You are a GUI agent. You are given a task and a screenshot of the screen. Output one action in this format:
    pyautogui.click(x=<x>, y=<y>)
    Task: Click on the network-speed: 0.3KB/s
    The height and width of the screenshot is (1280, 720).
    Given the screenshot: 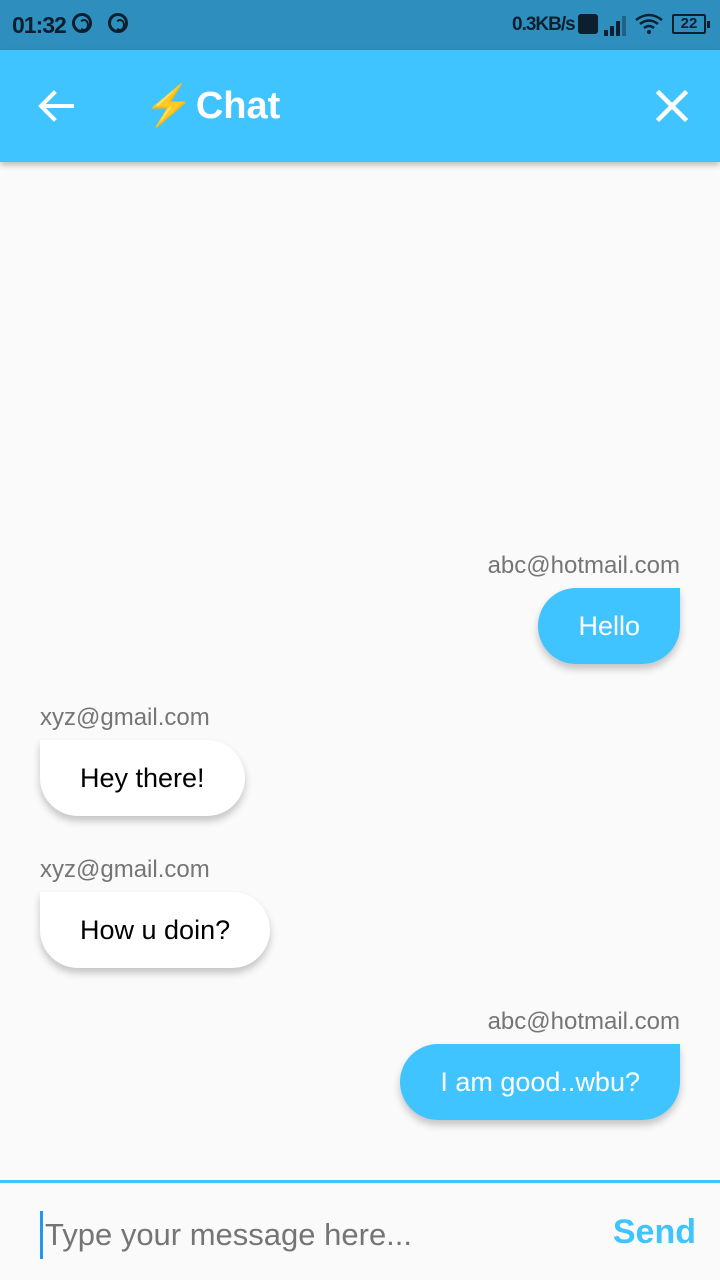 What is the action you would take?
    pyautogui.click(x=544, y=24)
    